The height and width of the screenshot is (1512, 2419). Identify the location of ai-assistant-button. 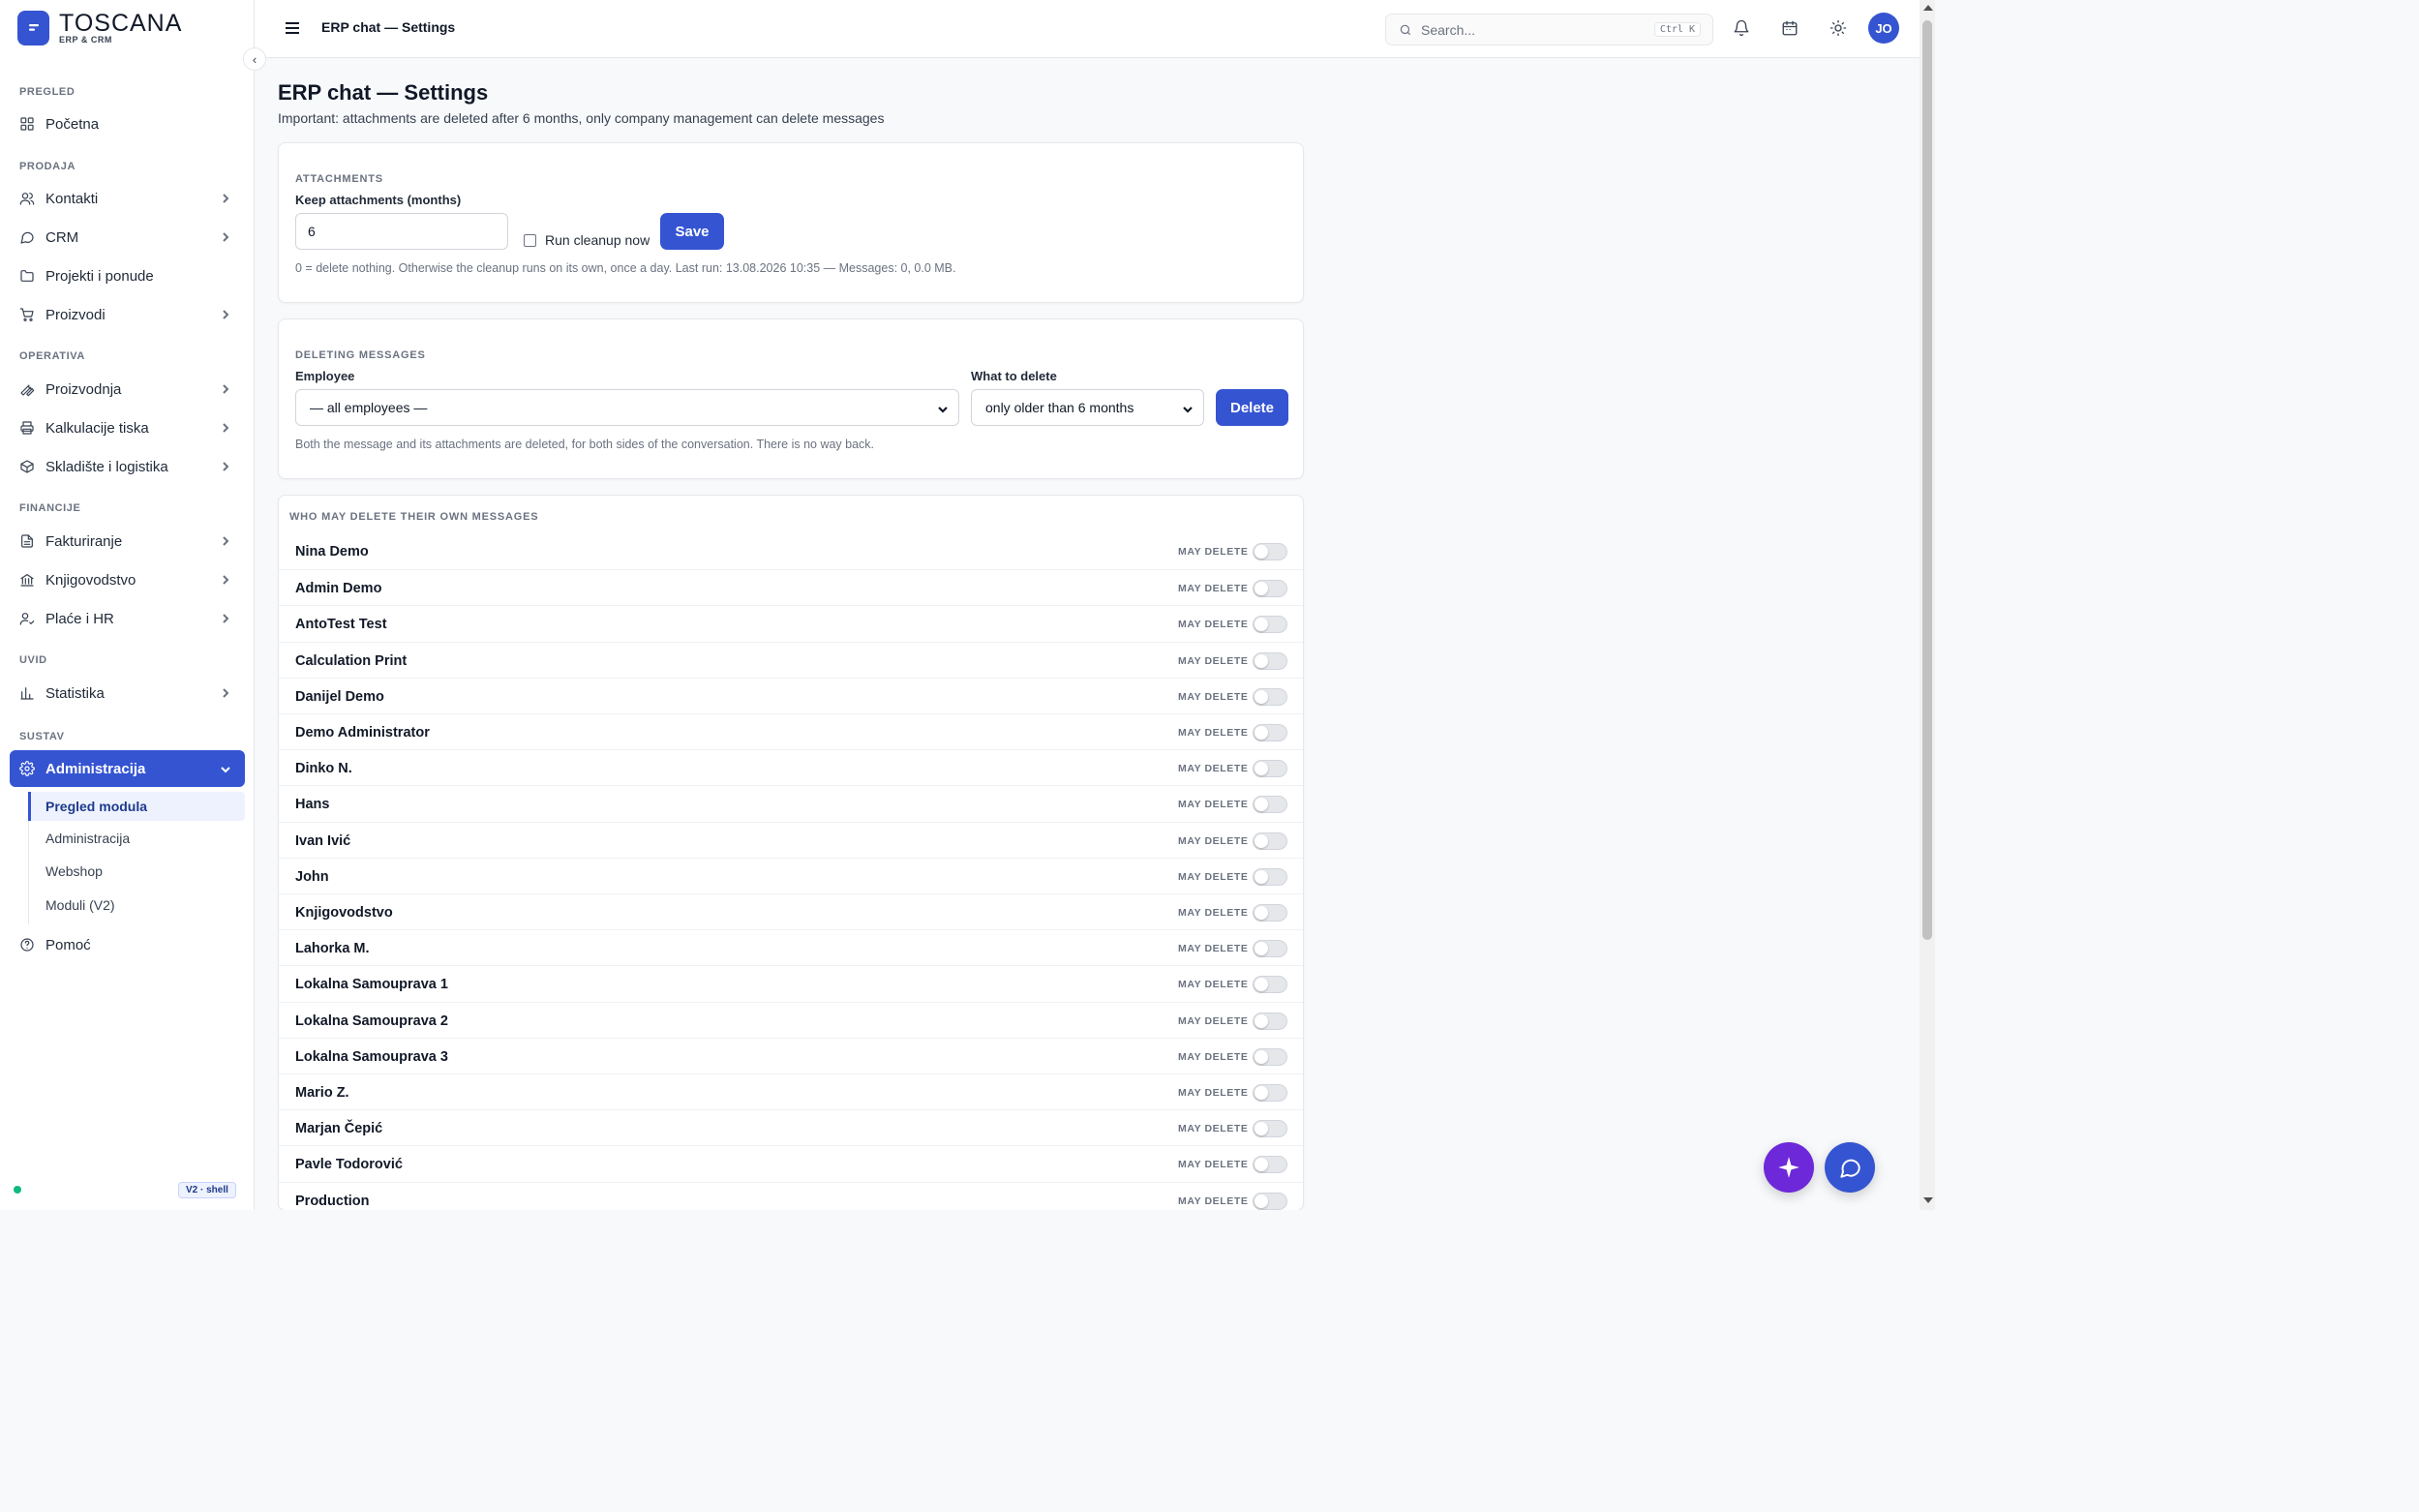
(1789, 1167).